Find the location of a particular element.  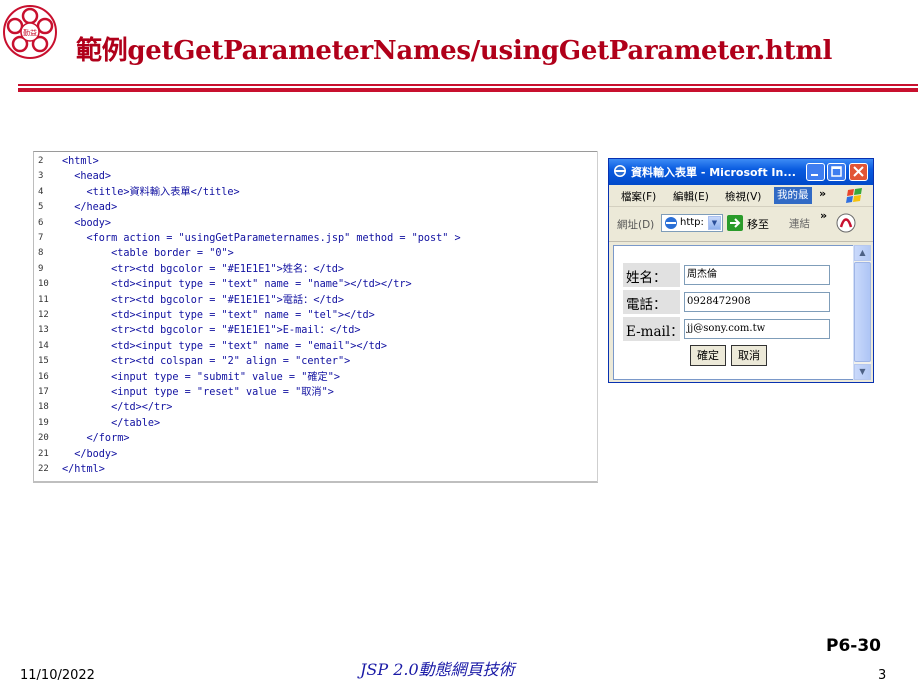

vertical-scrollbar: ▲ ▼ is located at coordinates (862, 312).